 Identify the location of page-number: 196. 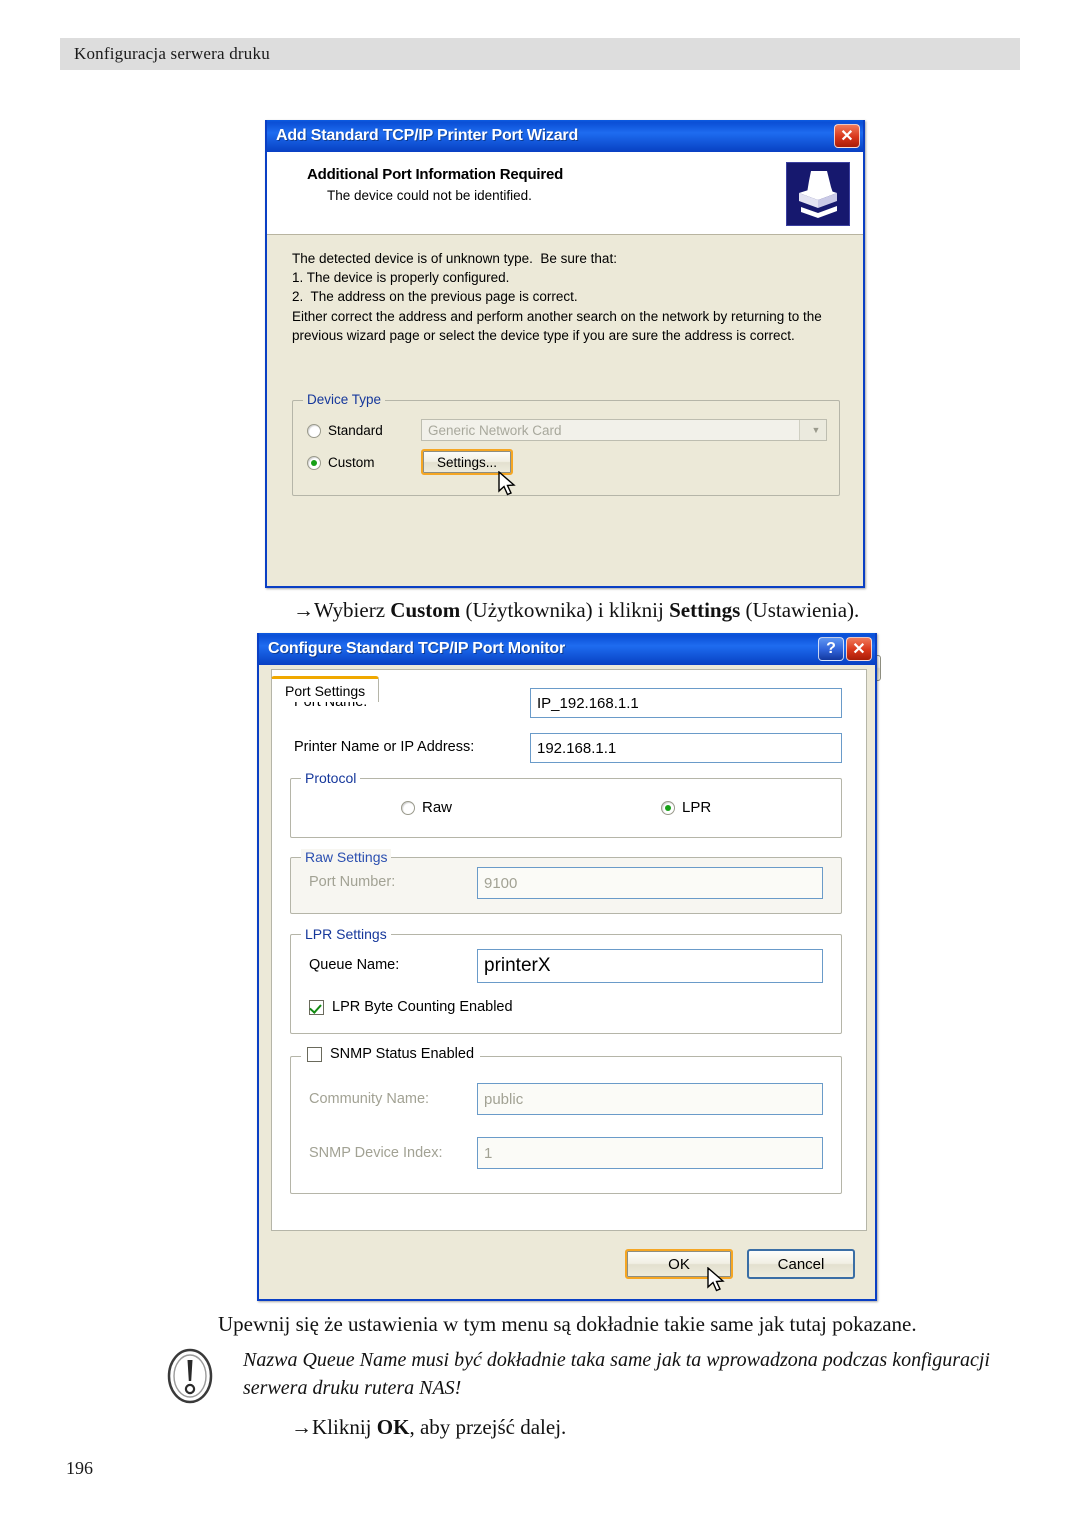
(79, 1468).